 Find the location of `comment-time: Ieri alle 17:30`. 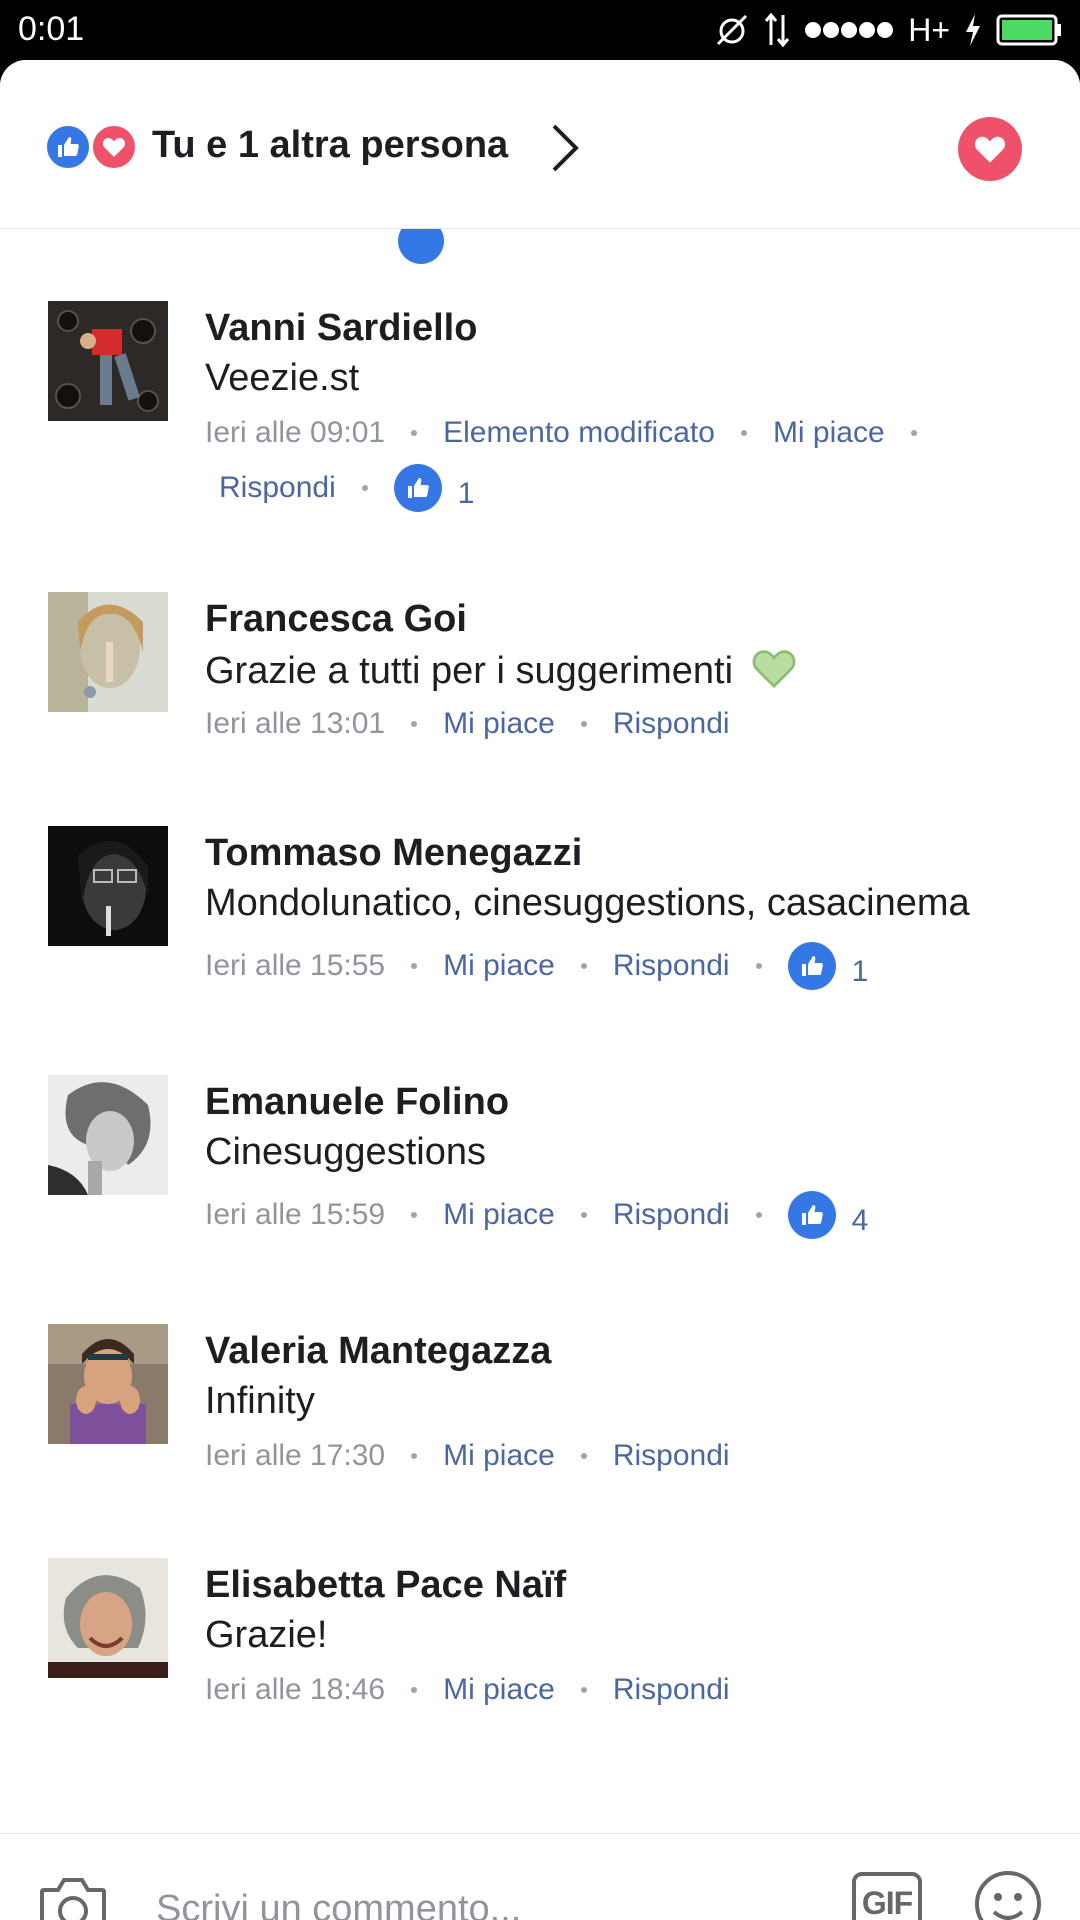

comment-time: Ieri alle 17:30 is located at coordinates (295, 1455).